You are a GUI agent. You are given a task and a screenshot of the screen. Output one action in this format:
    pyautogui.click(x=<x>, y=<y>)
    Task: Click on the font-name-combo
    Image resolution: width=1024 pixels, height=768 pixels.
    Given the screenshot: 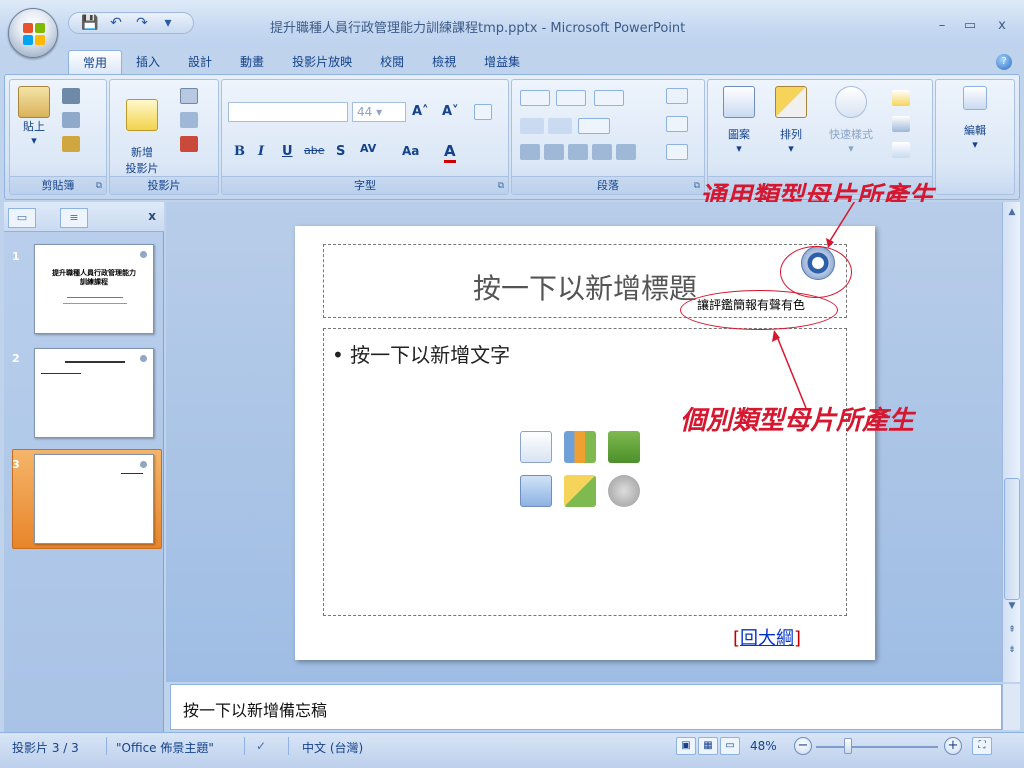 What is the action you would take?
    pyautogui.click(x=288, y=112)
    